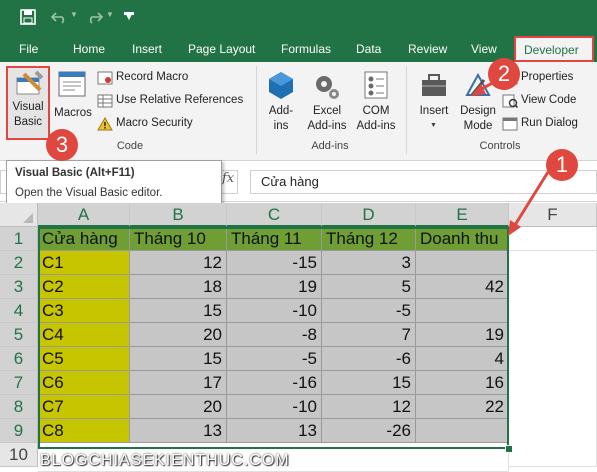  What do you see at coordinates (19, 215) in the screenshot?
I see `select-all-corner` at bounding box center [19, 215].